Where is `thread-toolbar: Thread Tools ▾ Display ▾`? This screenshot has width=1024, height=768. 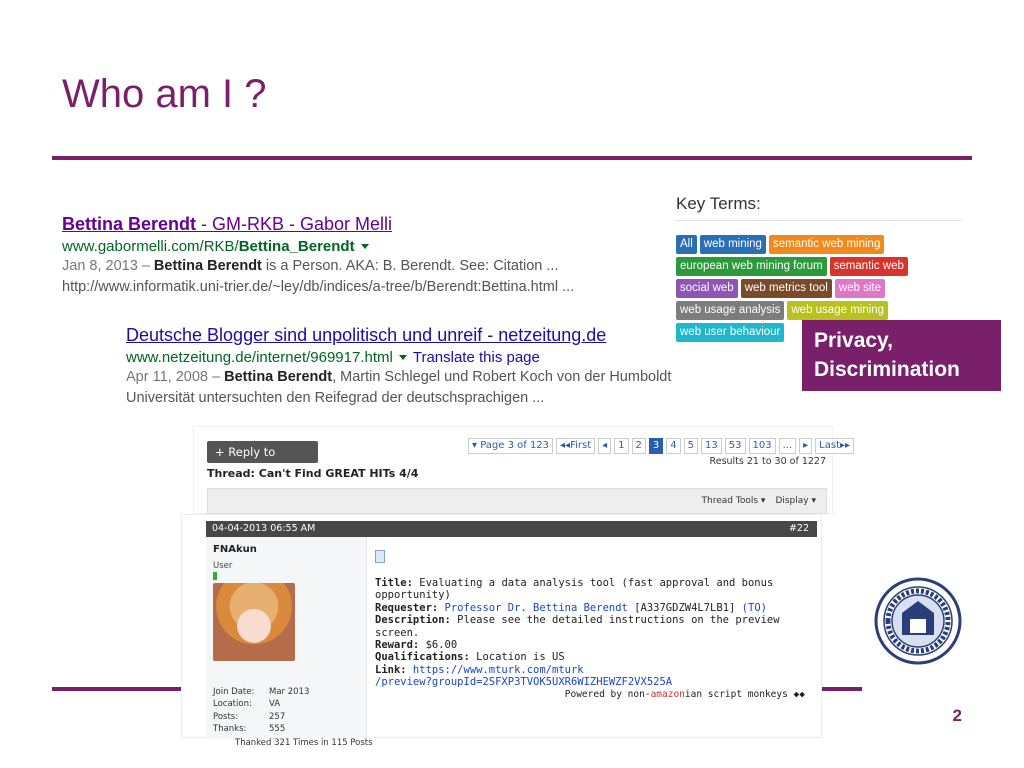
thread-toolbar: Thread Tools ▾ Display ▾ is located at coordinates (517, 501).